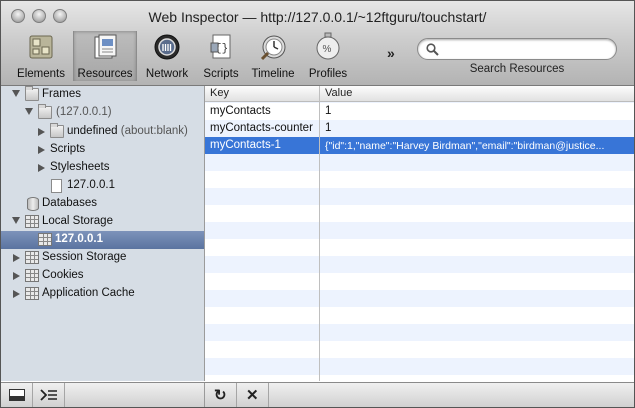 The width and height of the screenshot is (635, 408). I want to click on delete-item-button: ✕, so click(253, 395).